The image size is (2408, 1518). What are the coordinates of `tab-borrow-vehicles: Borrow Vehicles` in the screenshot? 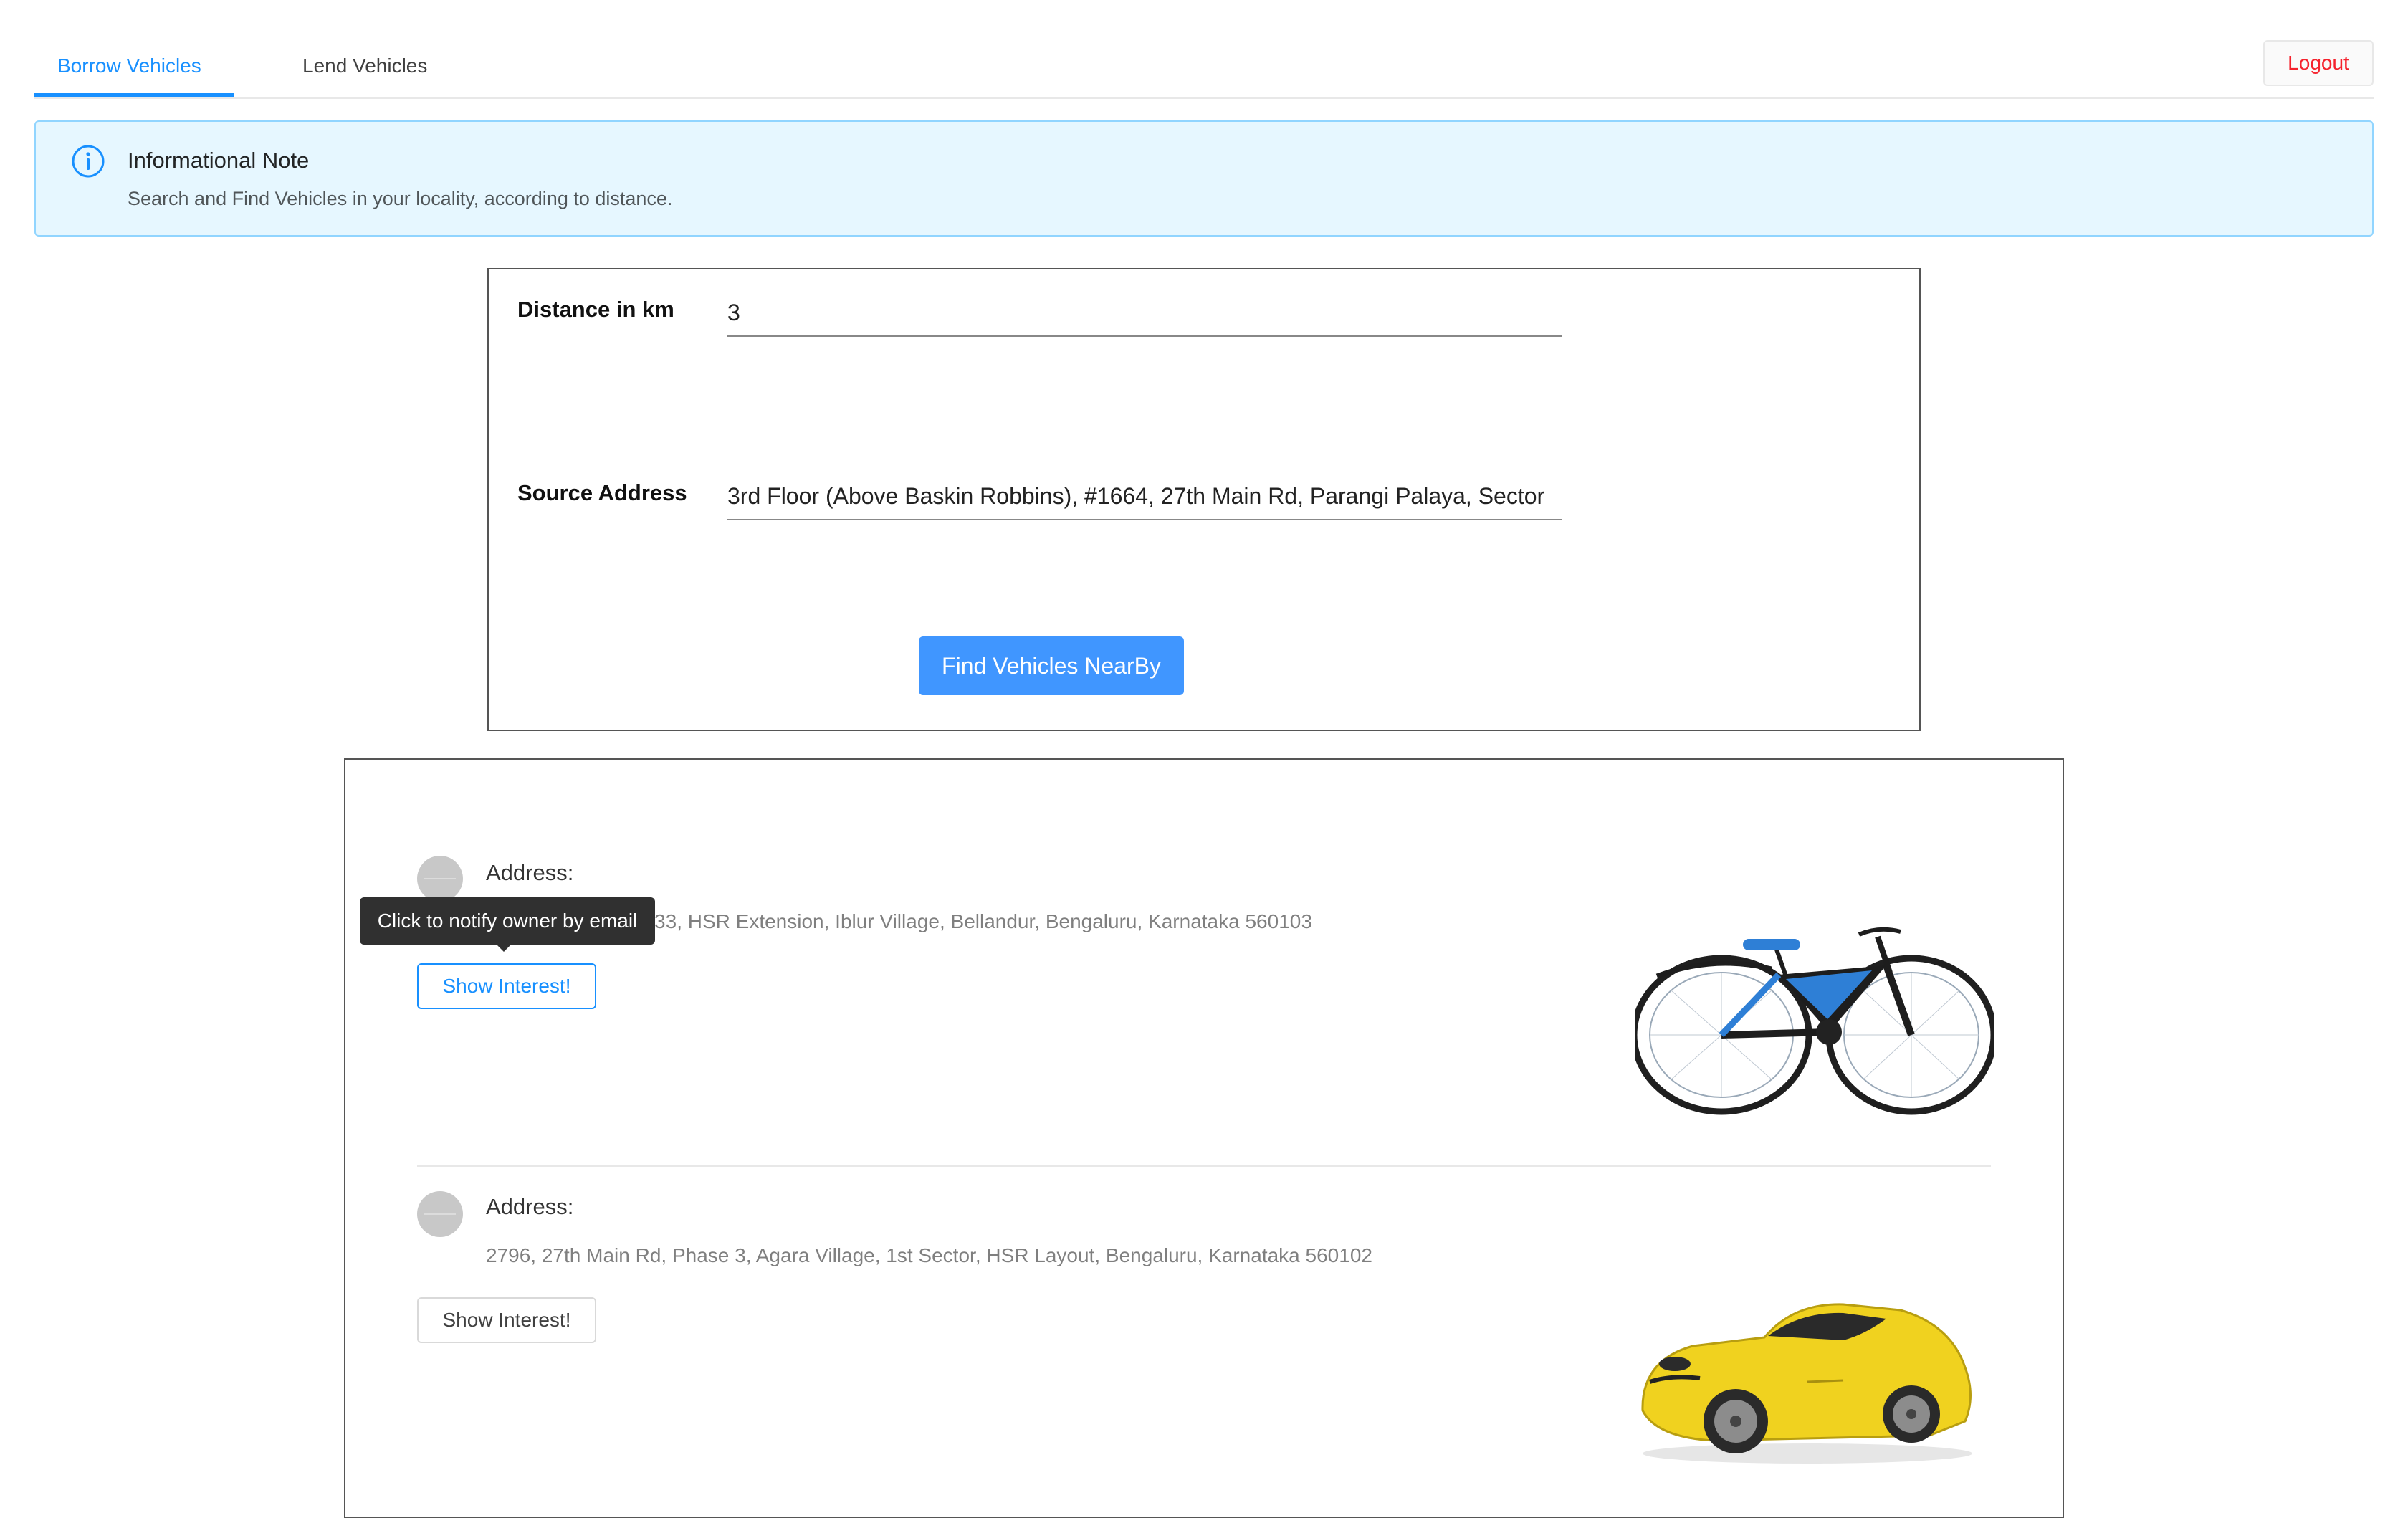 It's located at (129, 66).